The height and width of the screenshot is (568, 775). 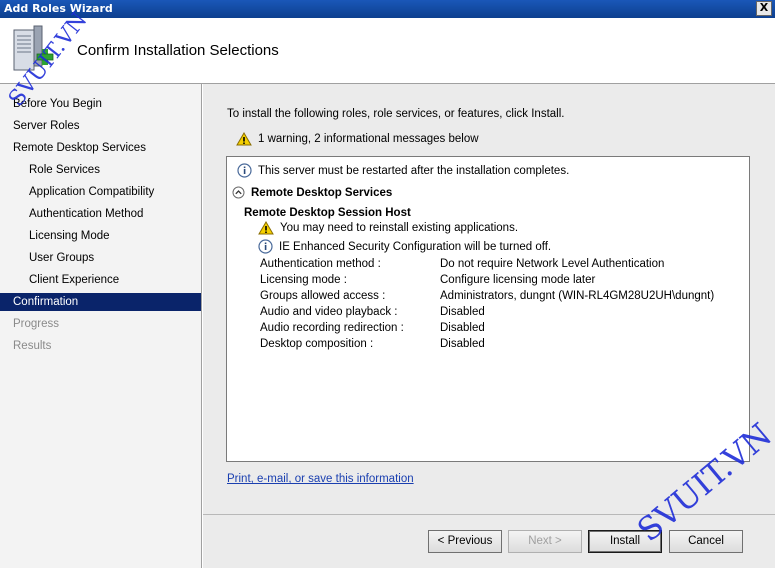 I want to click on setting-key: Audio and video playback :, so click(x=329, y=312).